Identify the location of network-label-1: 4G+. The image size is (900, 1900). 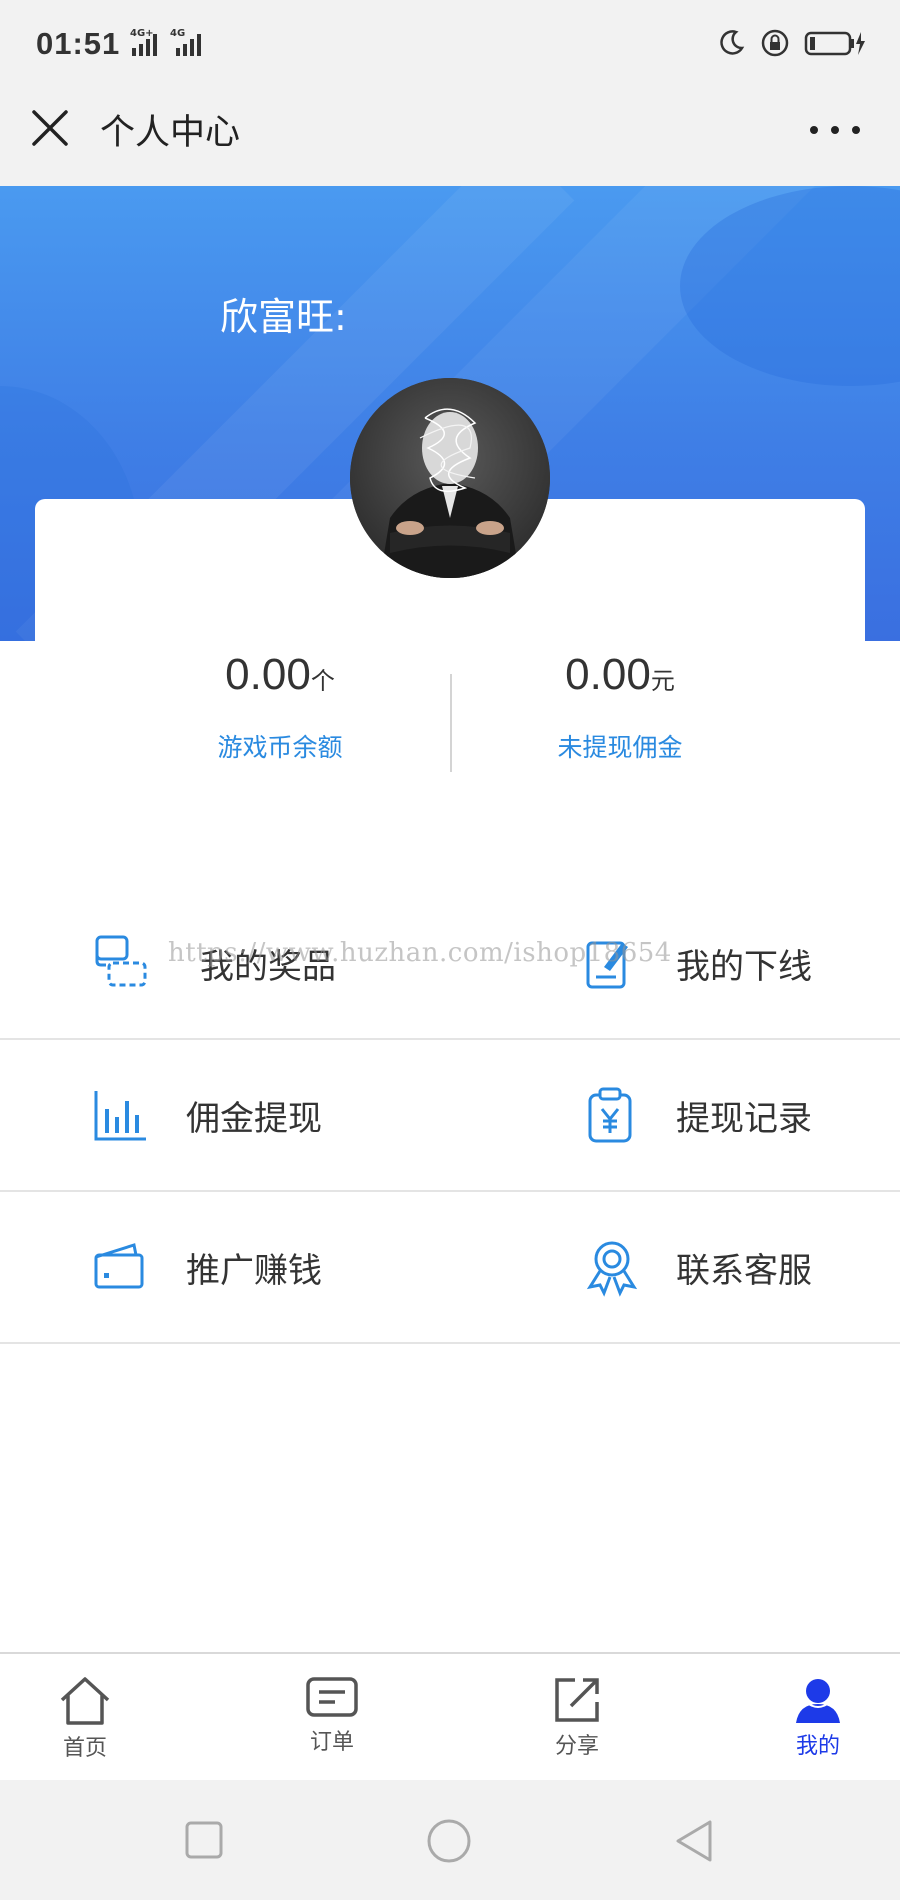
(142, 33).